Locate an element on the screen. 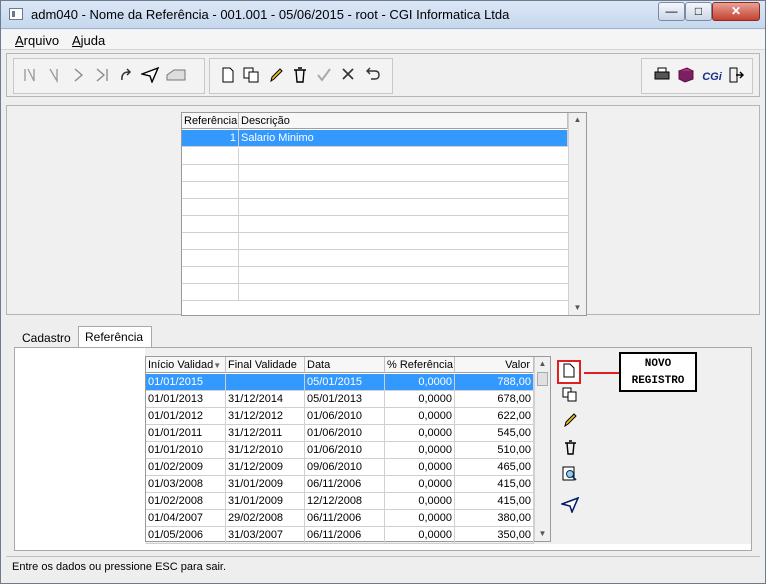  cell-inicio: 01/02/2008 is located at coordinates (186, 501).